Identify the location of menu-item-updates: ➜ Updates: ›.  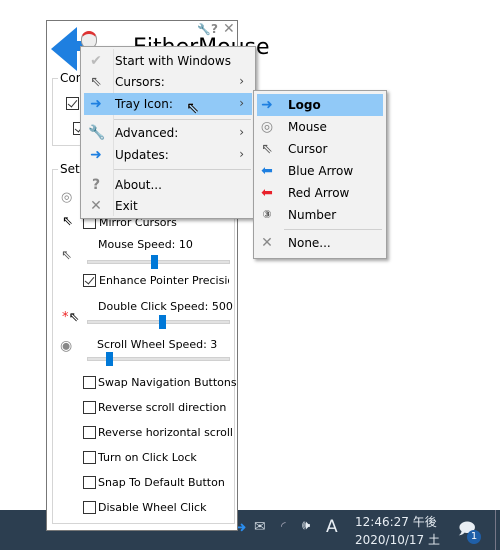
(168, 155).